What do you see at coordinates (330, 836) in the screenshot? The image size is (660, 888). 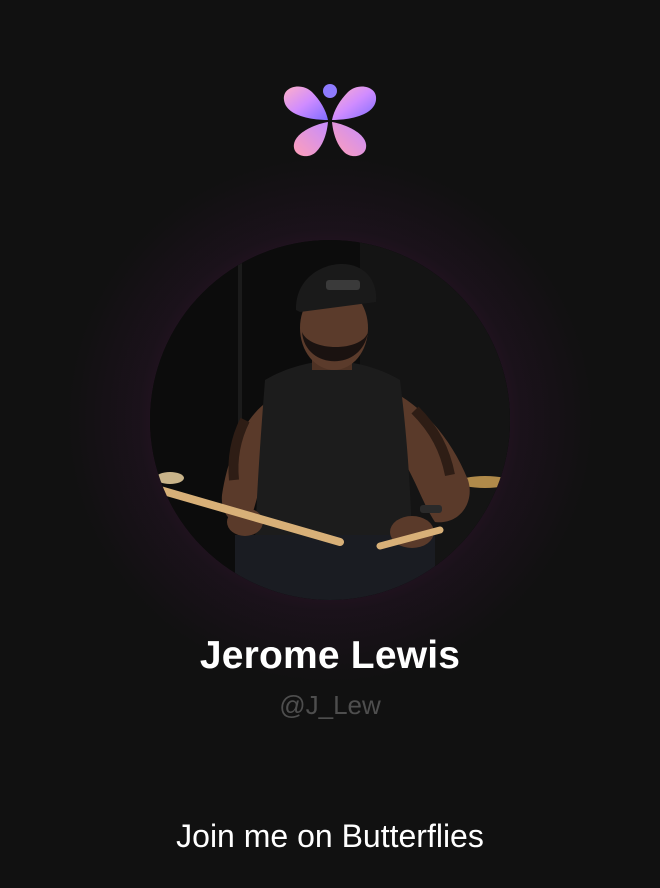 I see `join-cta-text: Join me on Butterflies` at bounding box center [330, 836].